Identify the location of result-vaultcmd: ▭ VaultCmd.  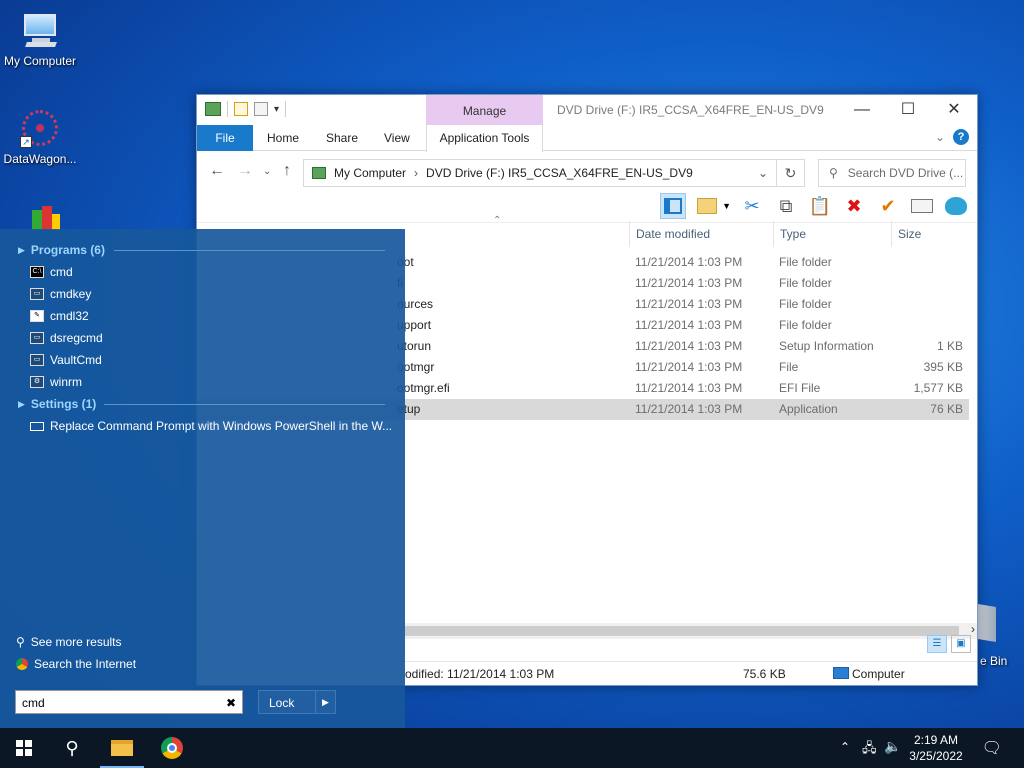
(66, 360).